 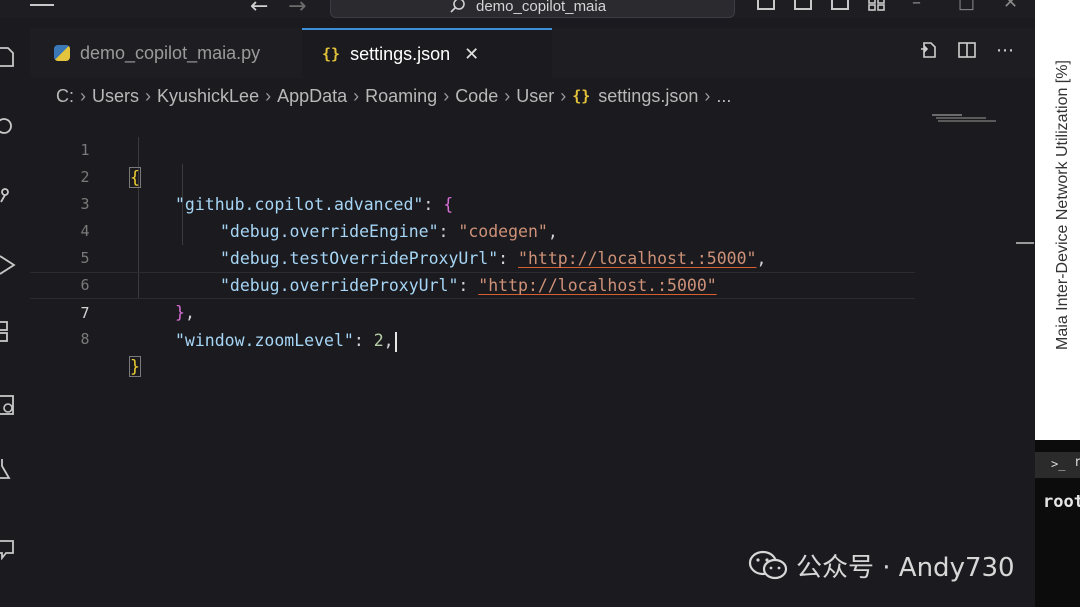 I want to click on more-actions-icon: ⋯, so click(x=1005, y=50).